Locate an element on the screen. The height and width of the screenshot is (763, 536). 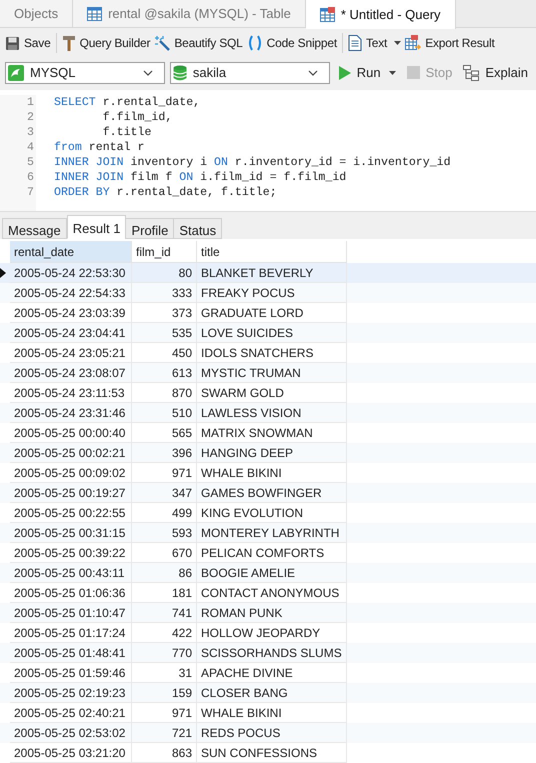
toolbar-button: Export Result is located at coordinates (450, 43).